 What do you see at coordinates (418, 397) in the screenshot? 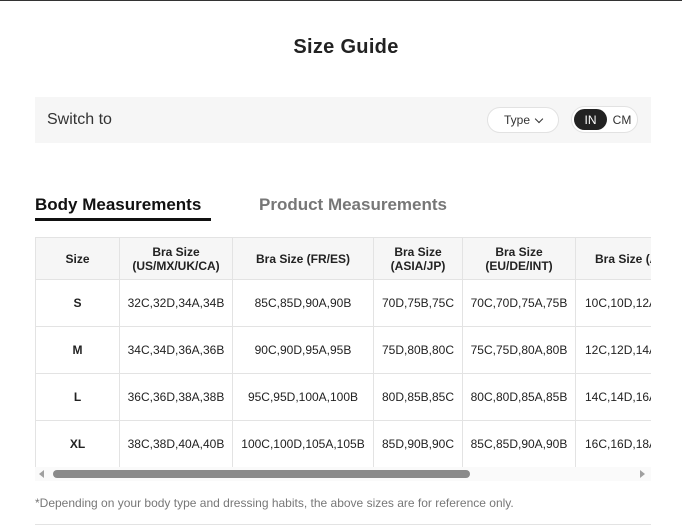
I see `table-cell: 80D,85B,85C` at bounding box center [418, 397].